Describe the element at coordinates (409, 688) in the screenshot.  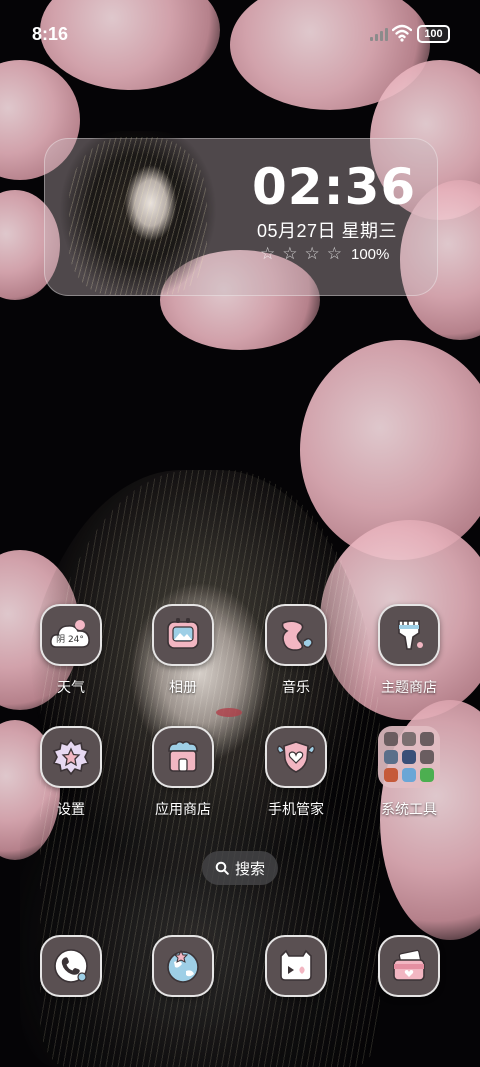
I see `app-label: 主题商店` at that location.